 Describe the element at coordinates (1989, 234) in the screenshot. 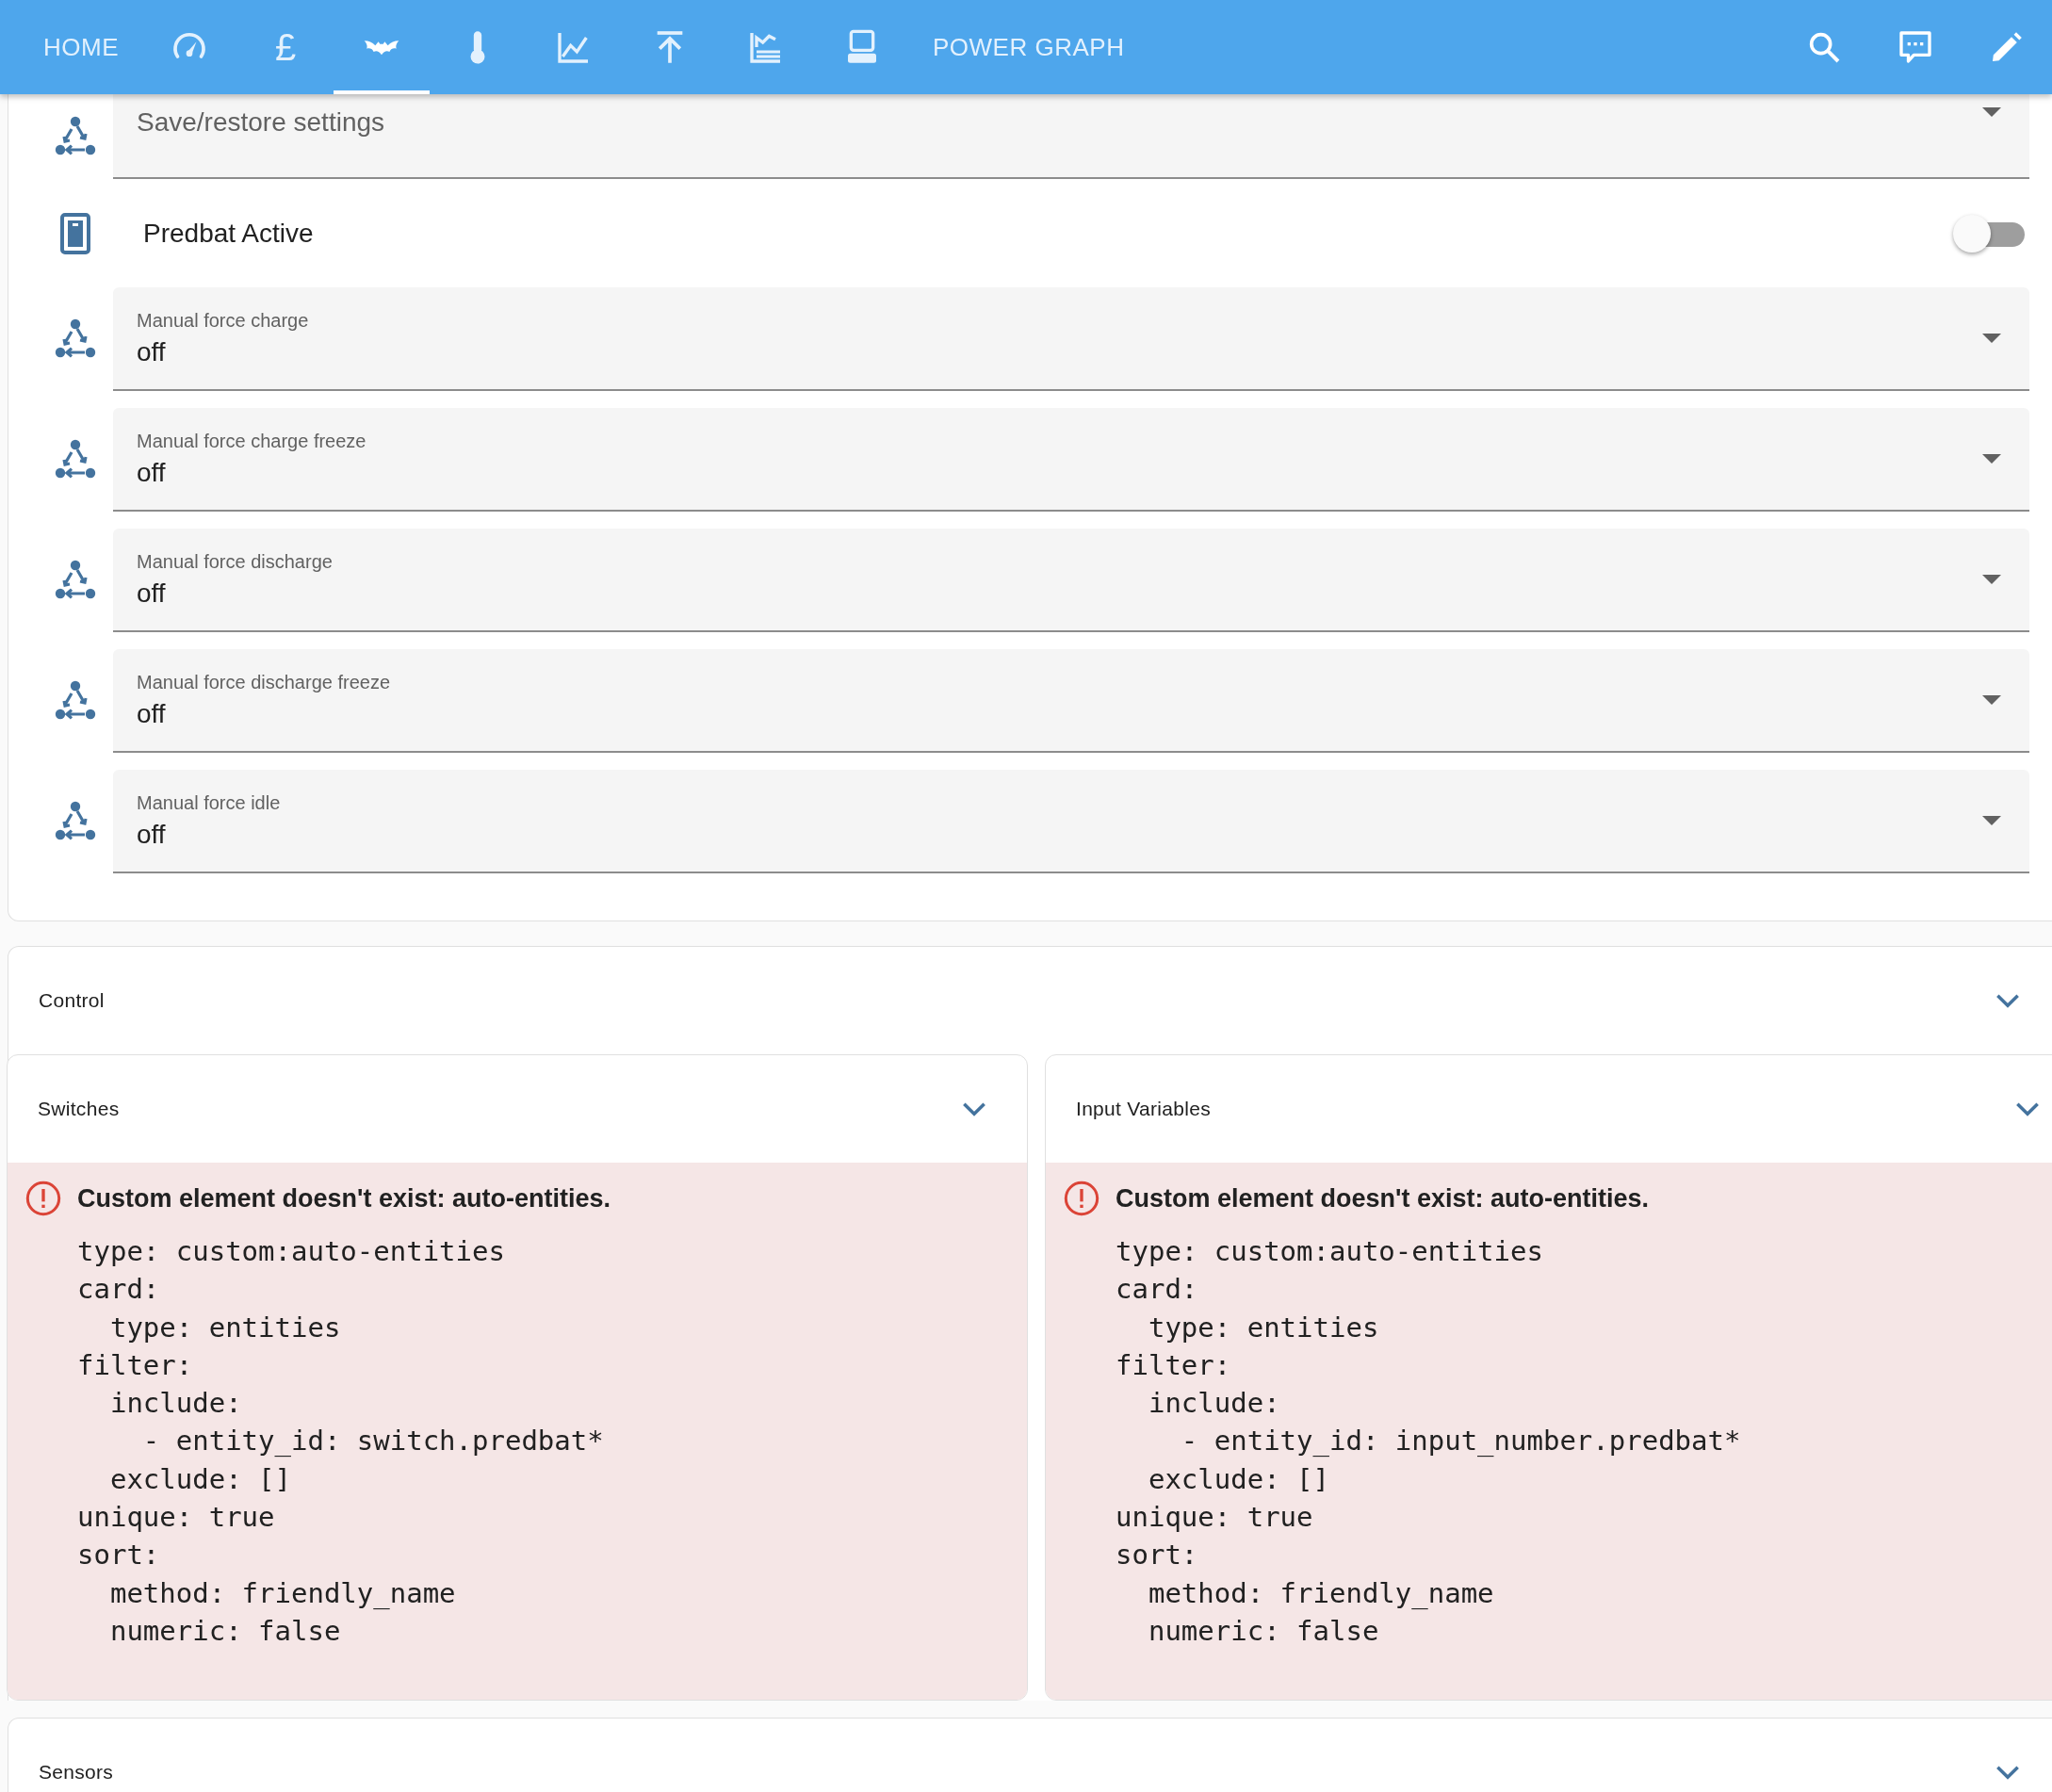

I see `toggle-switch` at that location.